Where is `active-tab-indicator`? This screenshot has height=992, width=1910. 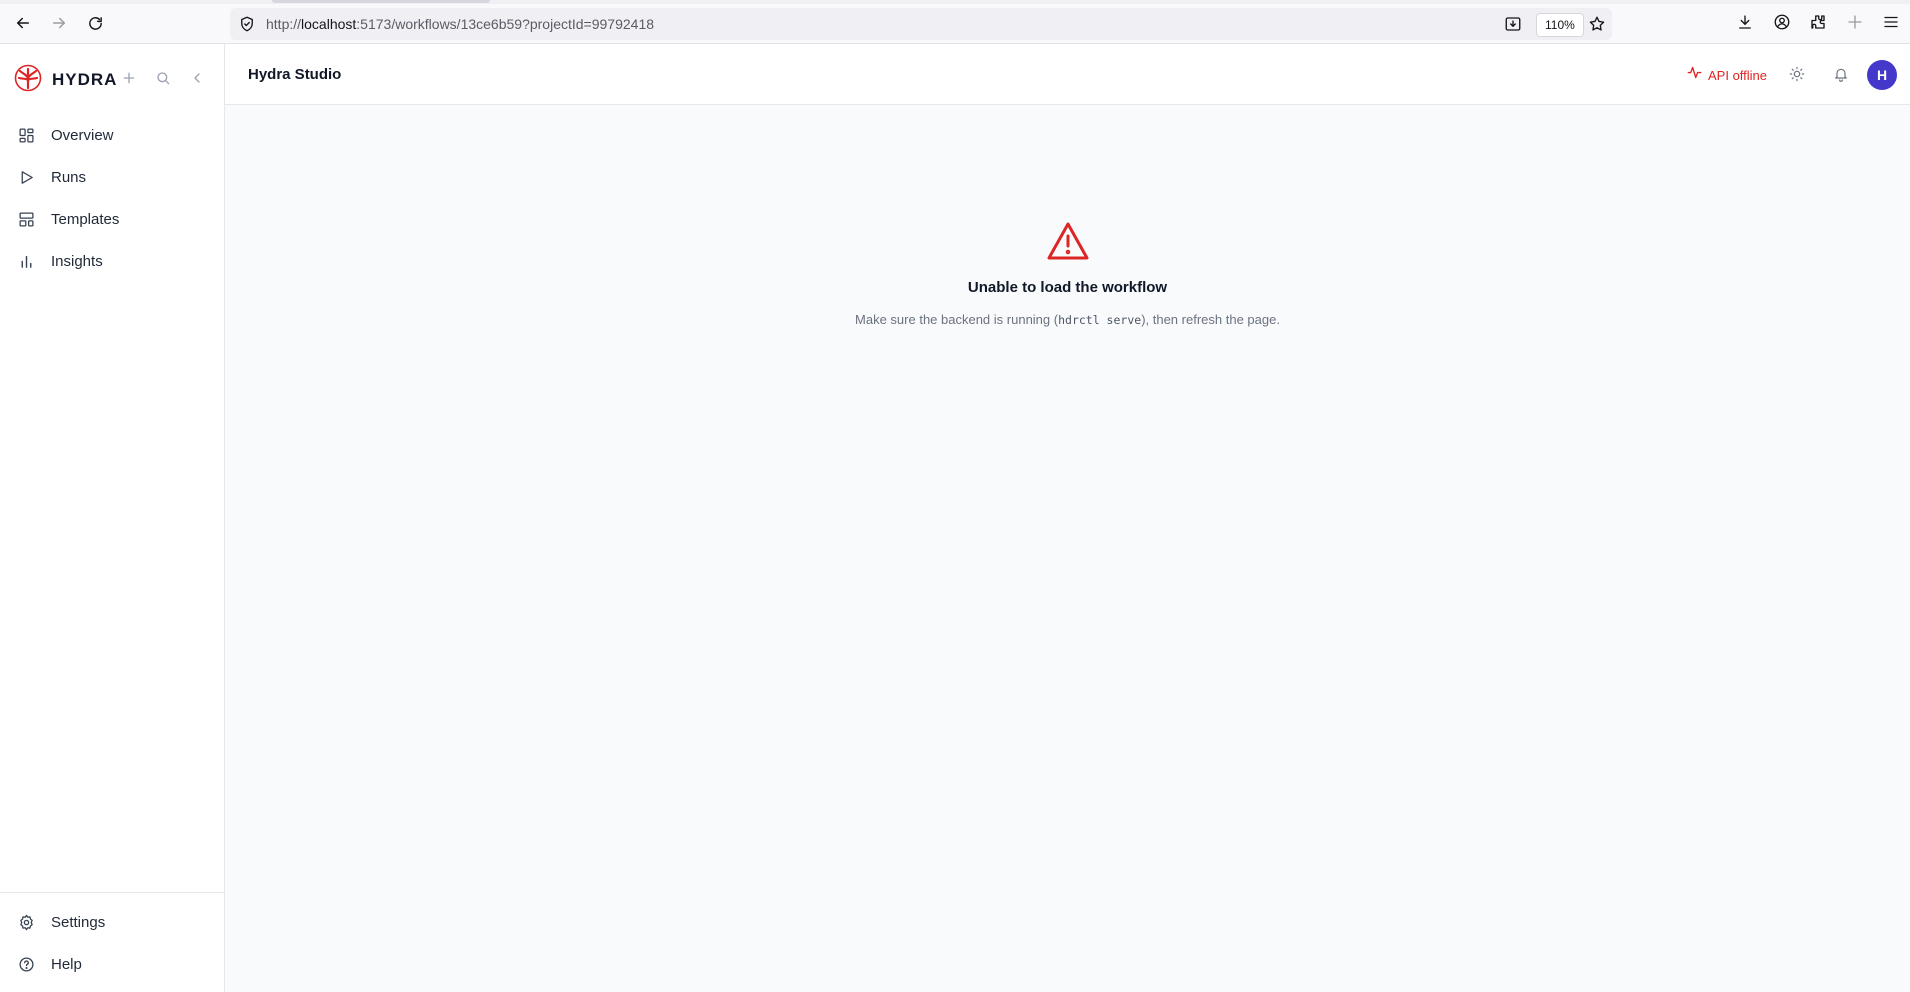
active-tab-indicator is located at coordinates (381, 1).